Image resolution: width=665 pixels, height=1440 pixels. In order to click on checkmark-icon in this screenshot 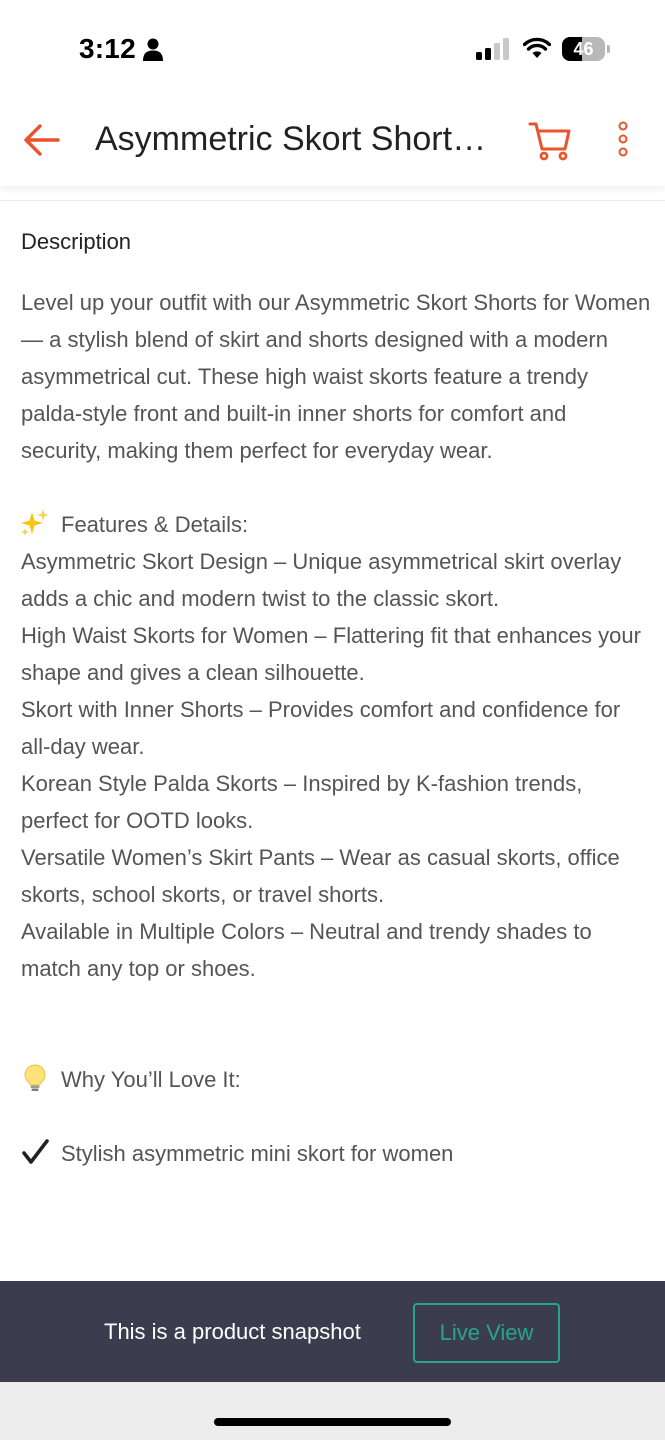, I will do `click(35, 1151)`.